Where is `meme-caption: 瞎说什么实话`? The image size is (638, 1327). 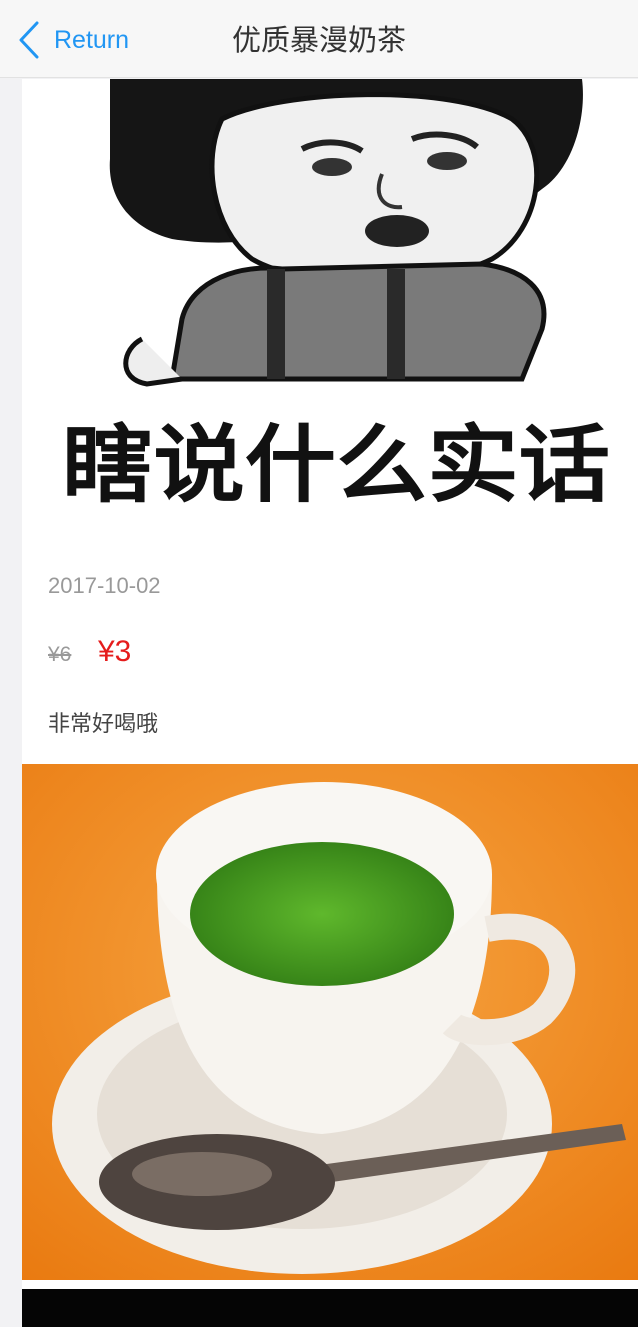
meme-caption: 瞎说什么实话 is located at coordinates (336, 465).